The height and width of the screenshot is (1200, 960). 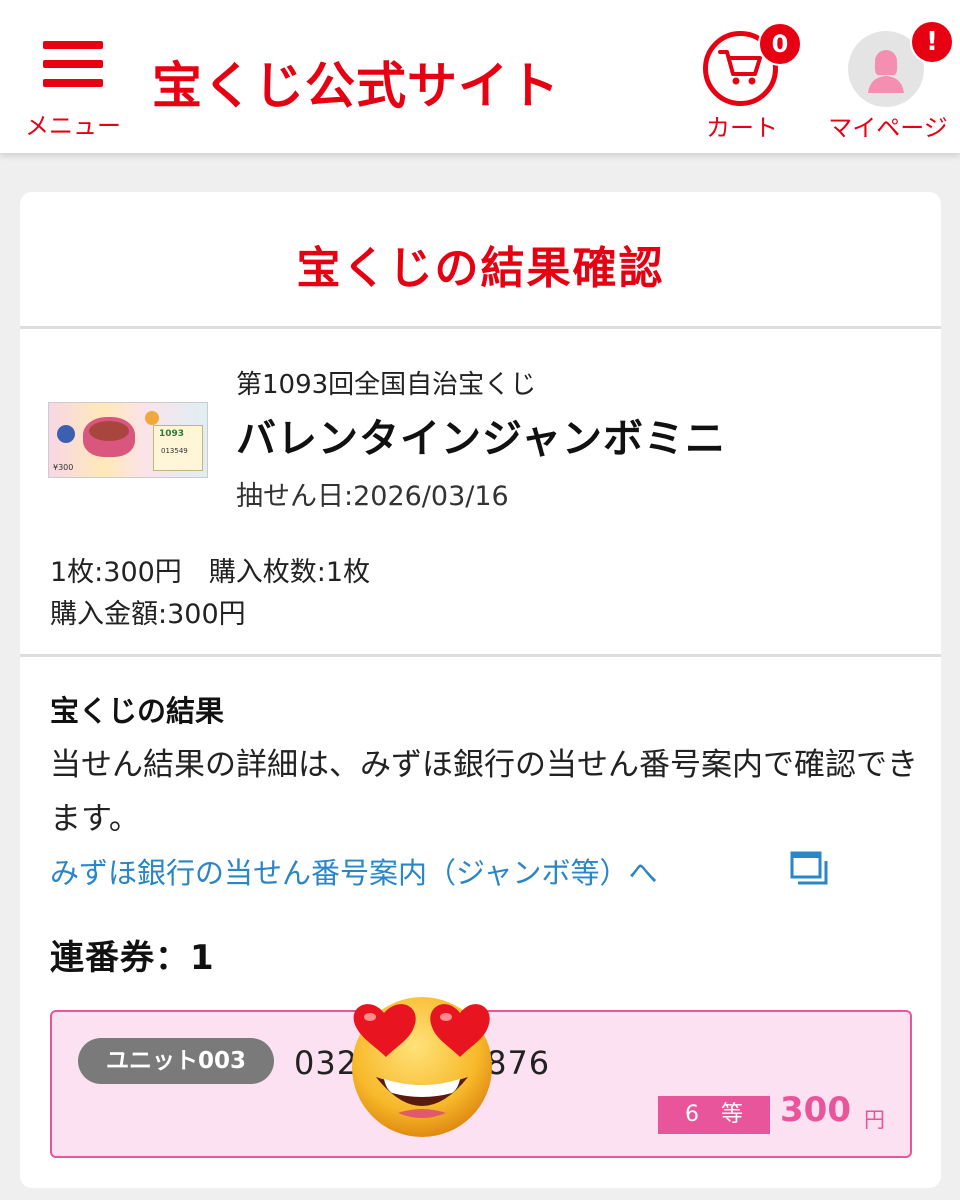 I want to click on page-title: 宝くじの結果確認, so click(x=480, y=268).